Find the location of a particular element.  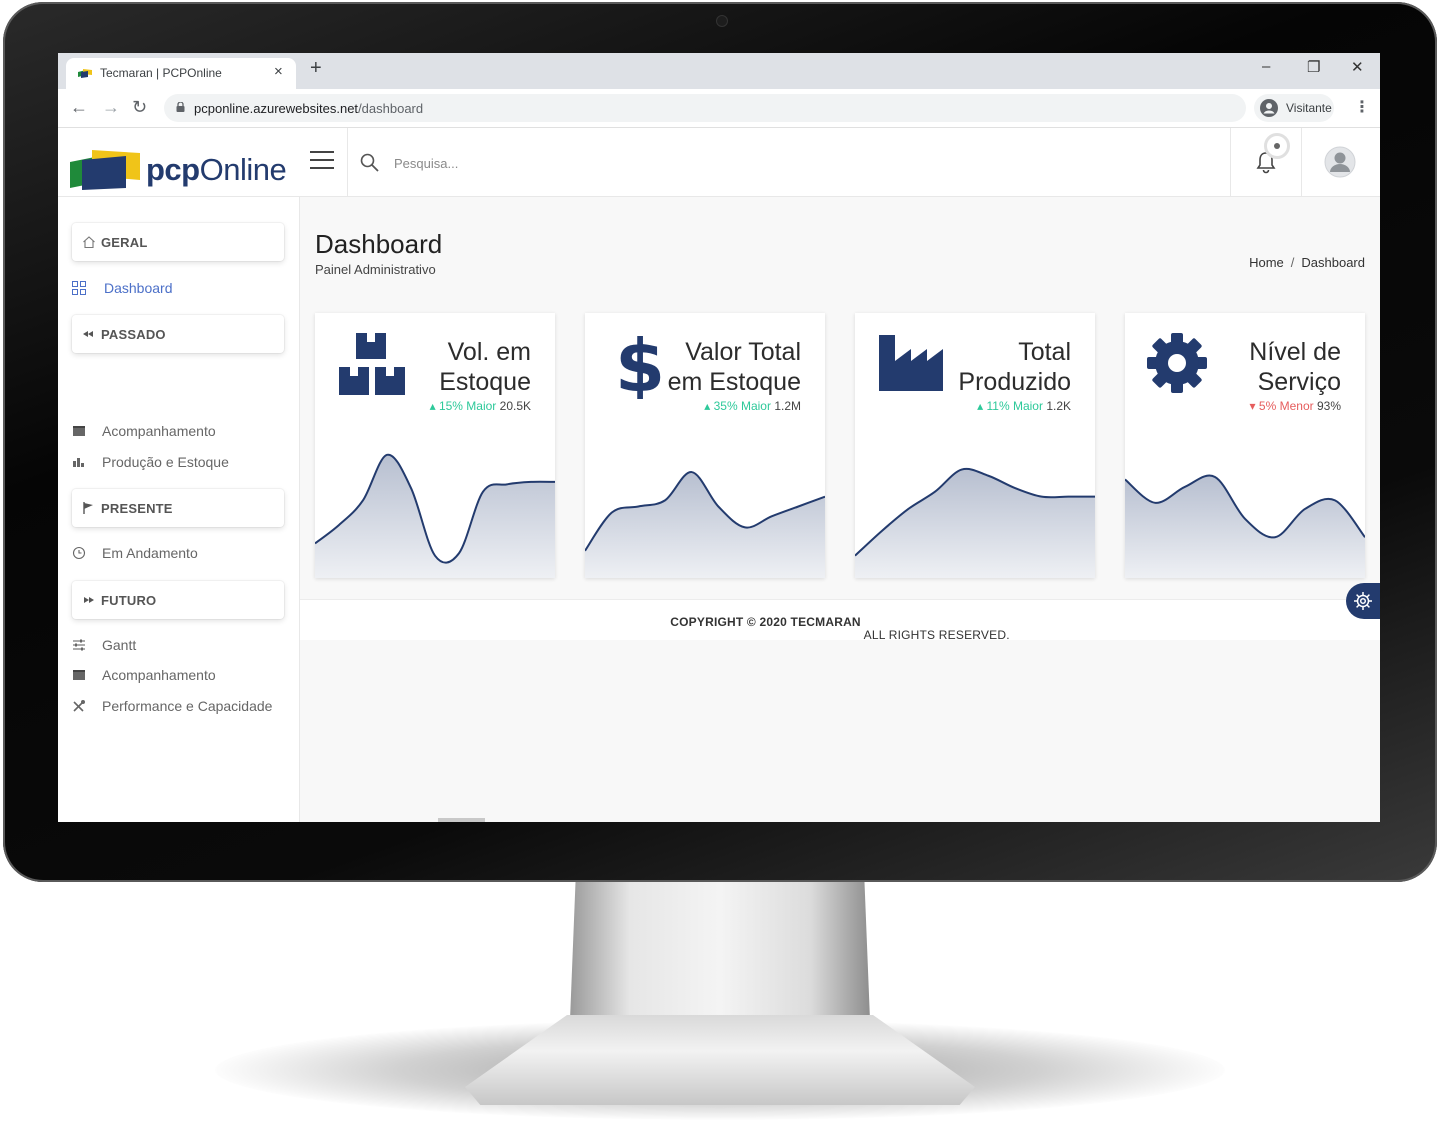

breadcrumb: Home / Dashboard is located at coordinates (1307, 262).